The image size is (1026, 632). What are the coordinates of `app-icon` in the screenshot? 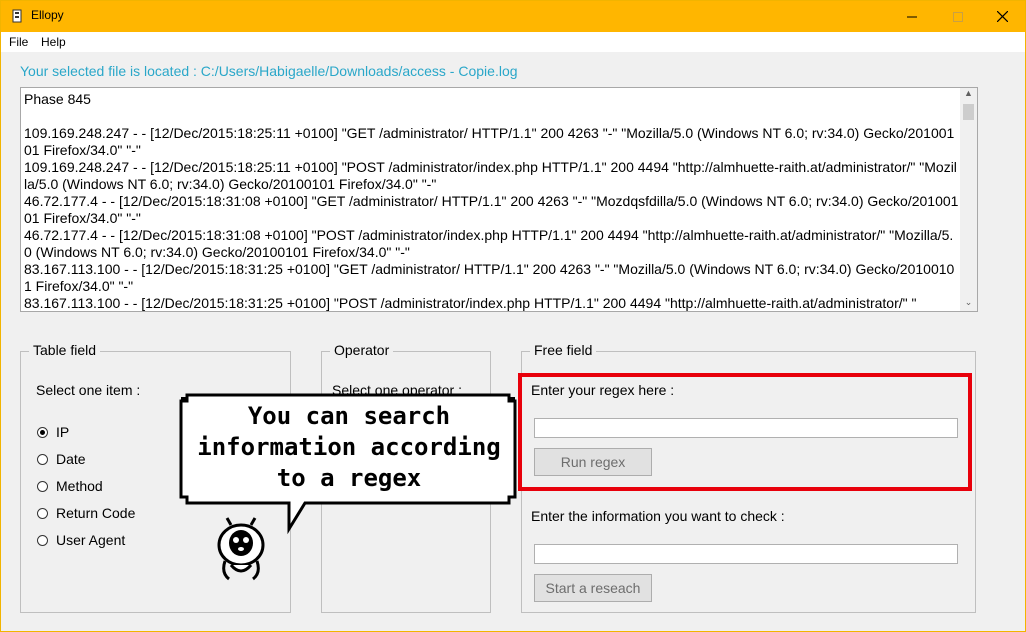 It's located at (17, 16).